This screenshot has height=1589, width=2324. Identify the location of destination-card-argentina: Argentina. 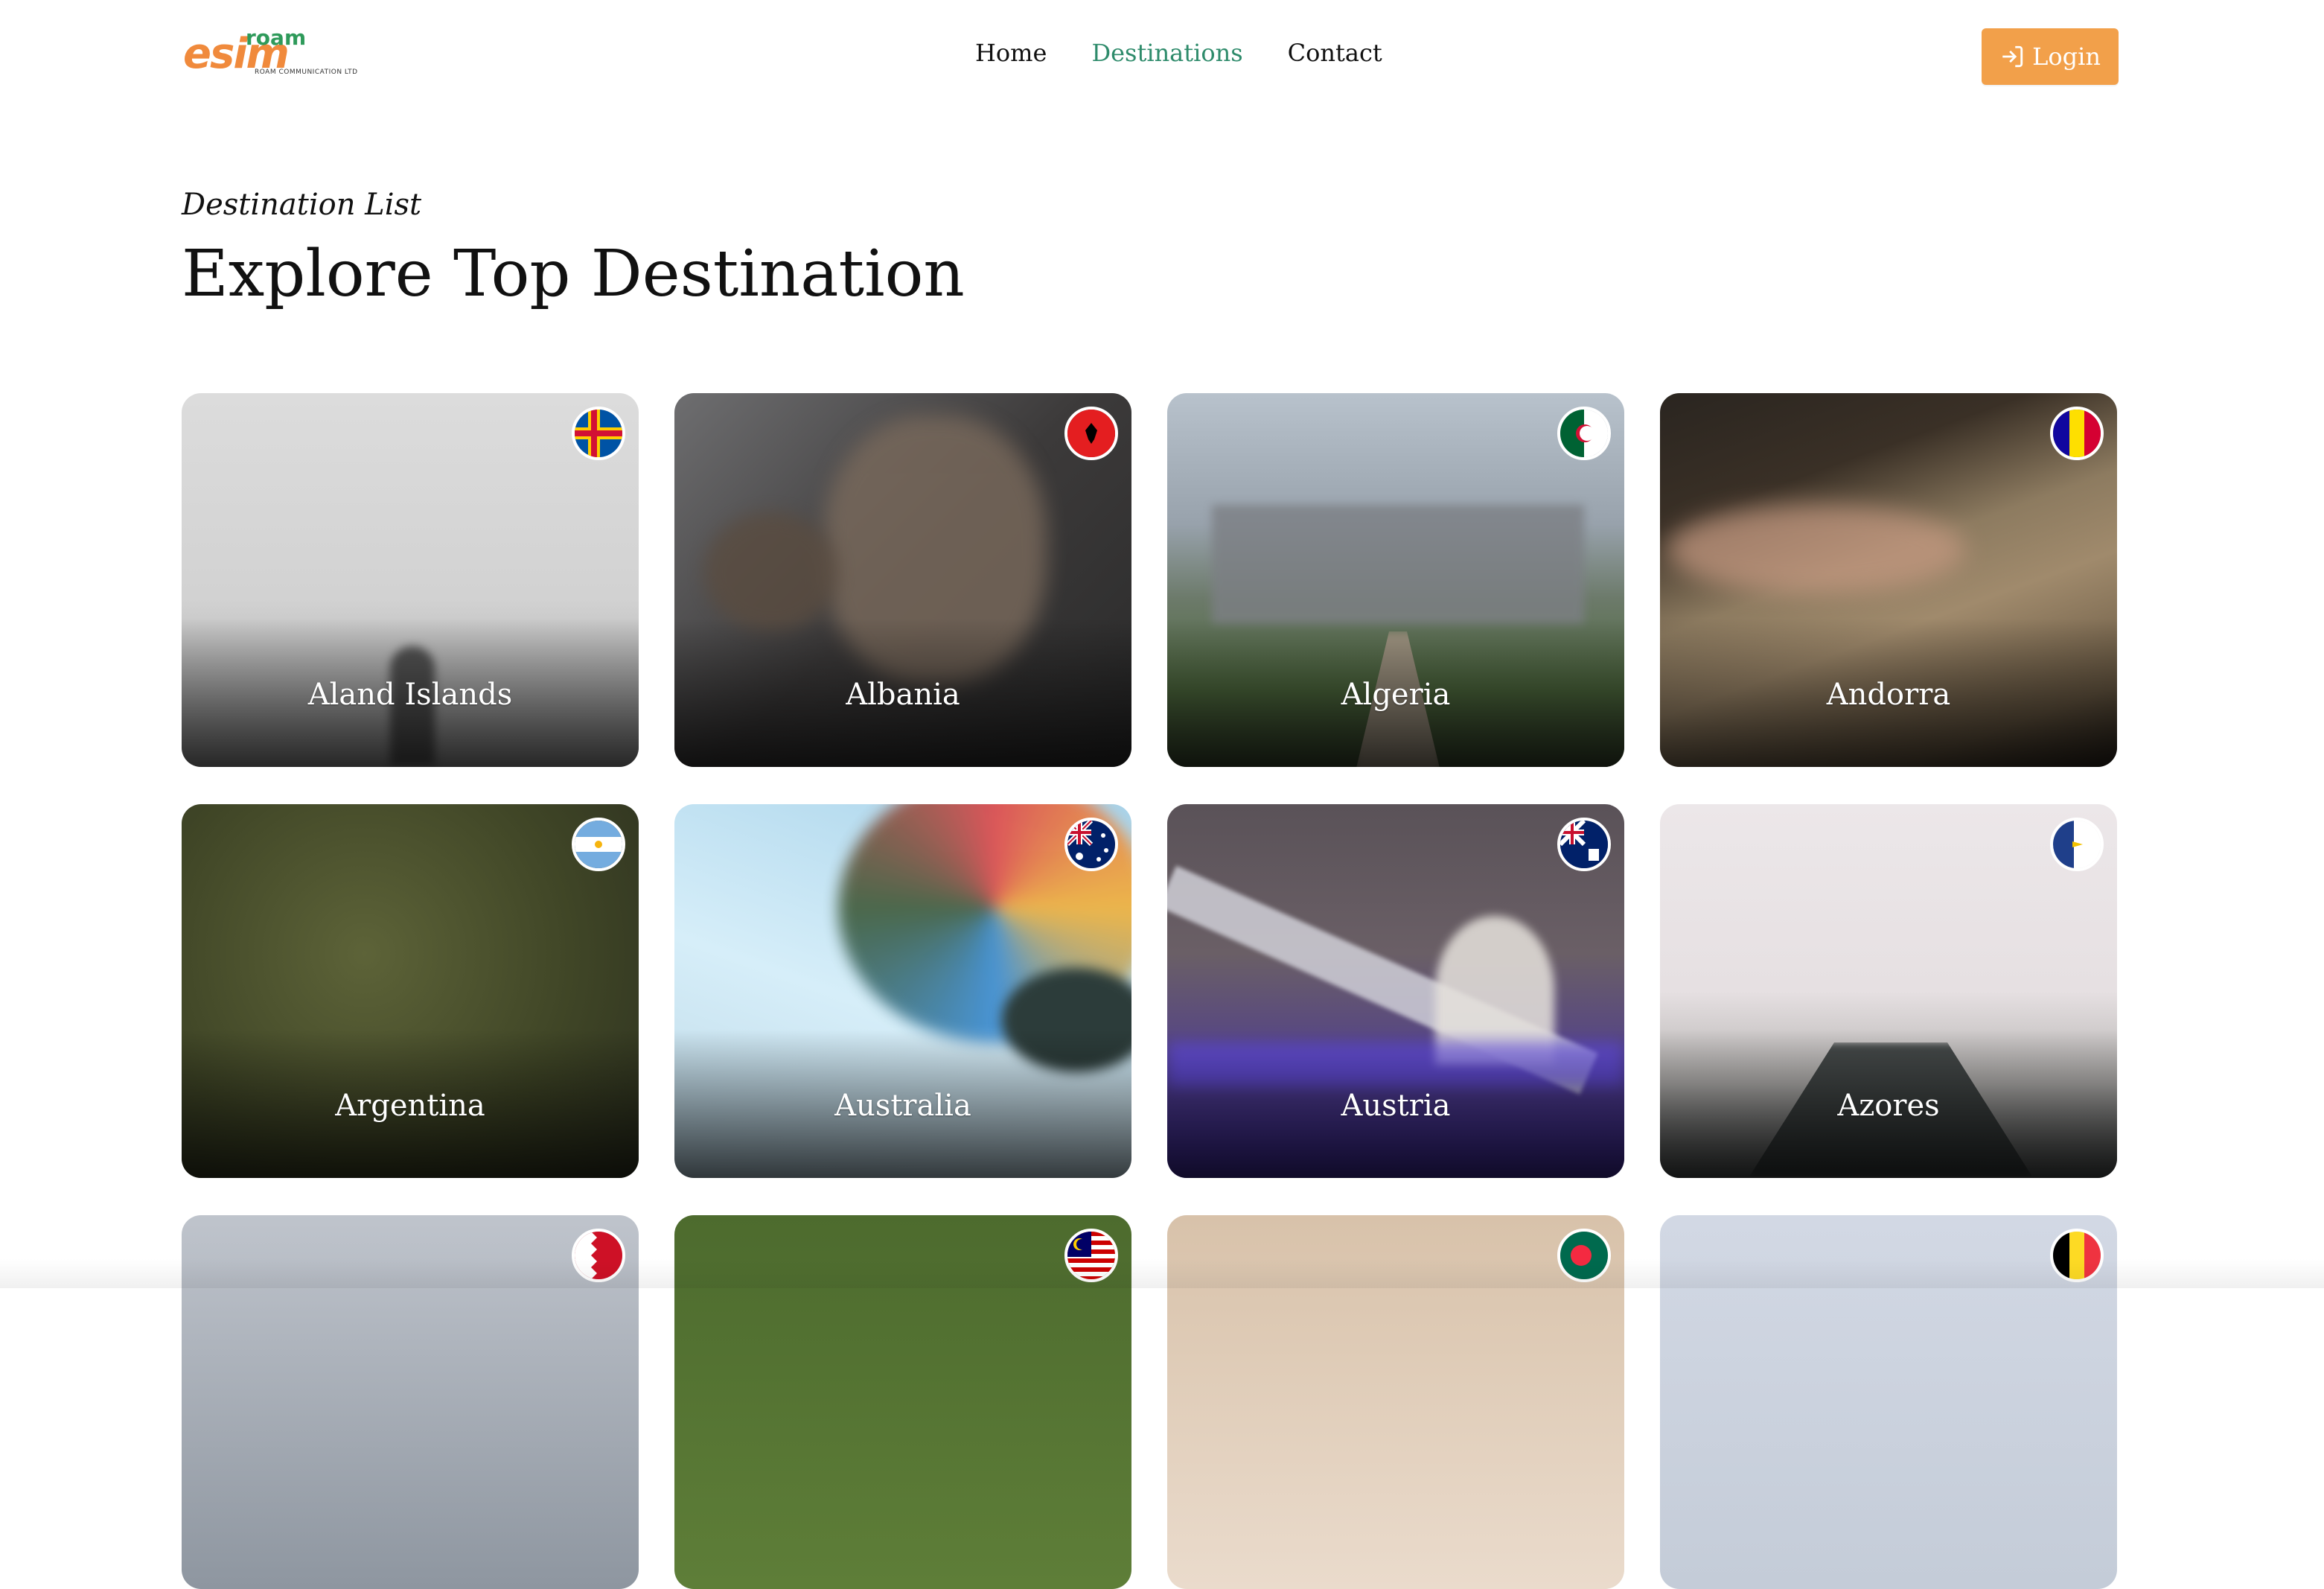
(410, 991).